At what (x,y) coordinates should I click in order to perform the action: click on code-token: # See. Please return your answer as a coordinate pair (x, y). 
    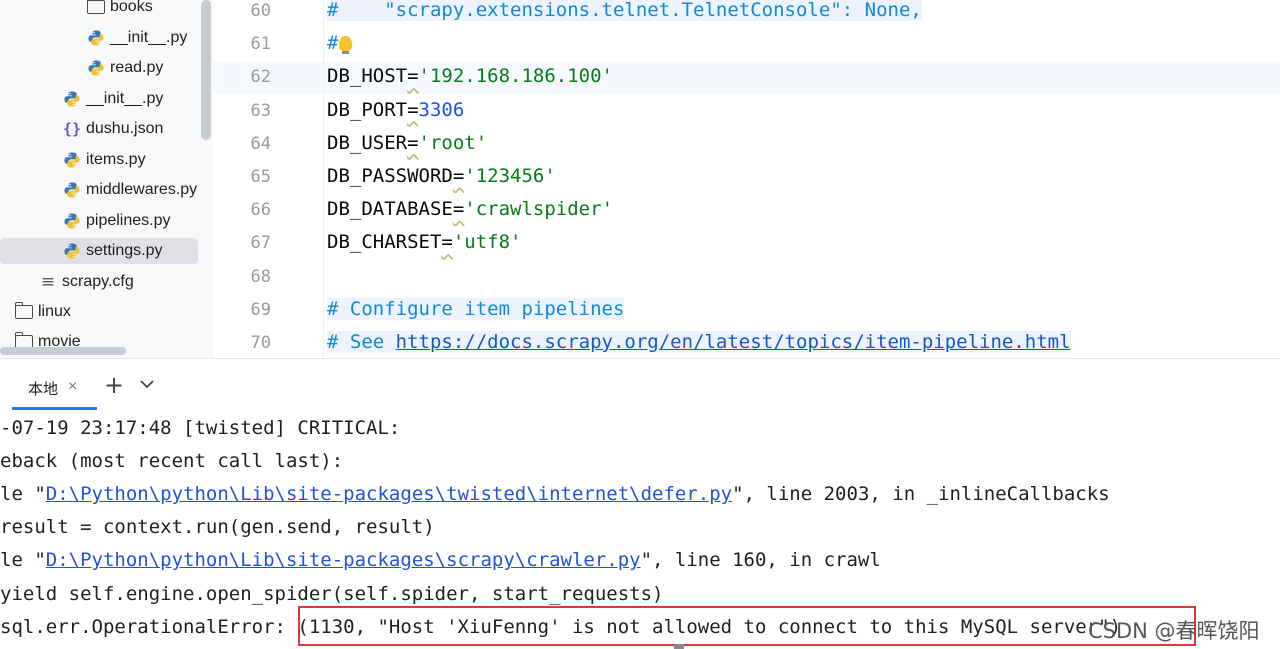
    Looking at the image, I should click on (361, 342).